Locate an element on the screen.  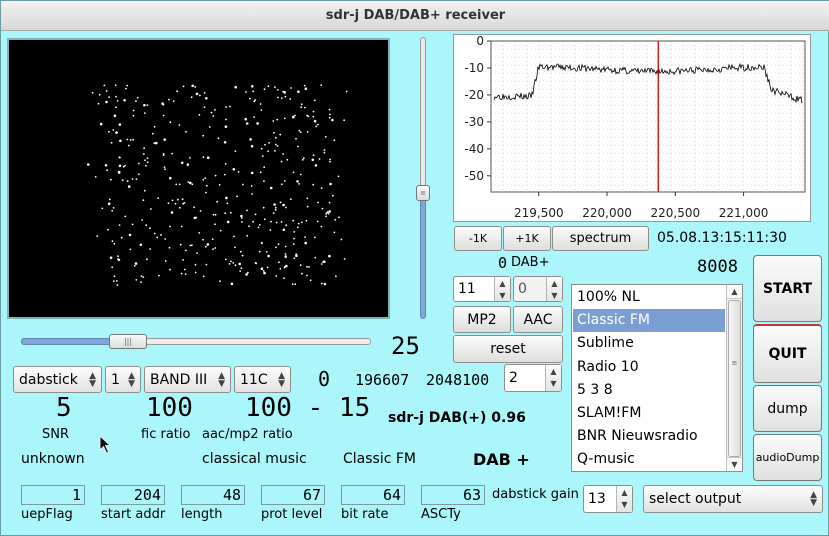
spectrum-button: spectrum is located at coordinates (600, 238).